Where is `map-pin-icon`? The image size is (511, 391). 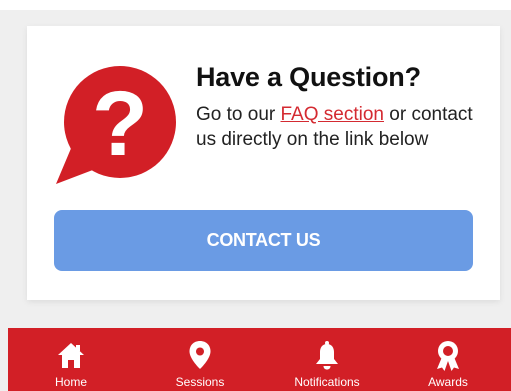 map-pin-icon is located at coordinates (200, 355).